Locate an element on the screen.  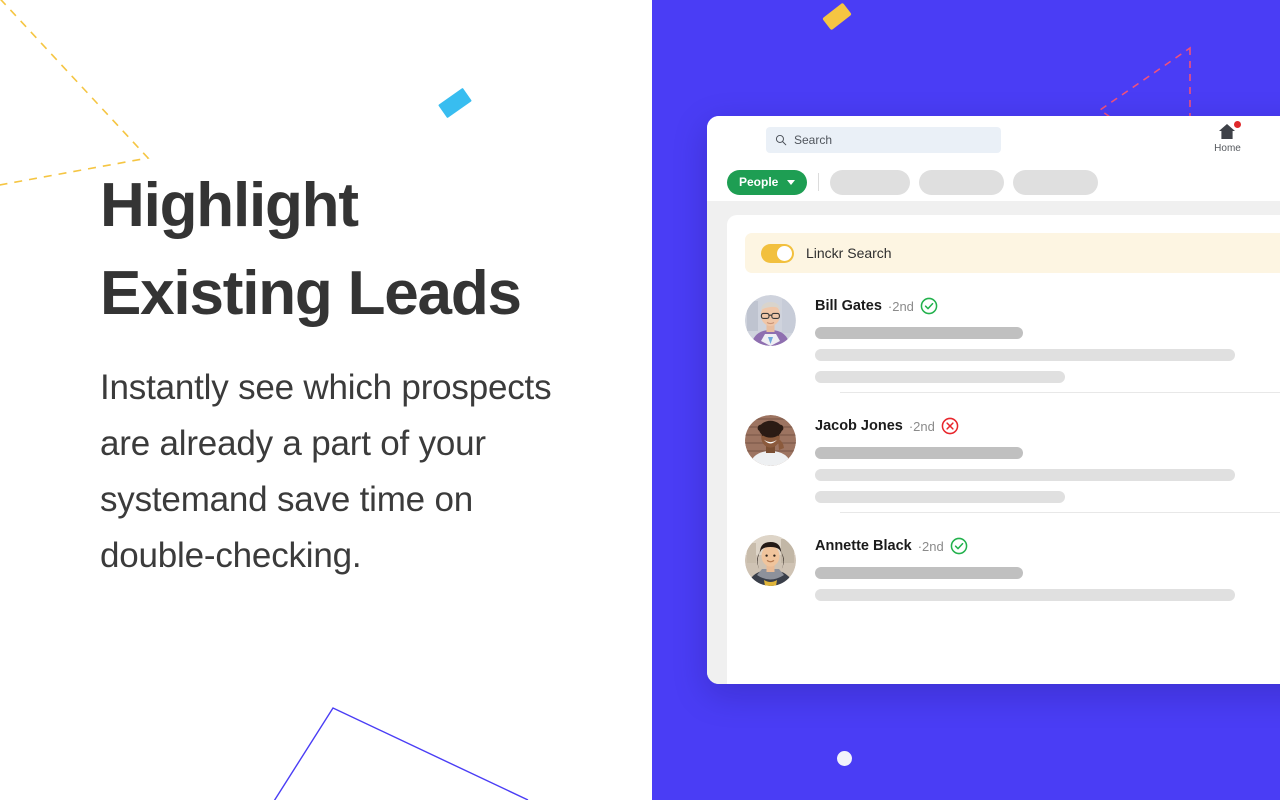
filter-pill-people: People is located at coordinates (767, 182).